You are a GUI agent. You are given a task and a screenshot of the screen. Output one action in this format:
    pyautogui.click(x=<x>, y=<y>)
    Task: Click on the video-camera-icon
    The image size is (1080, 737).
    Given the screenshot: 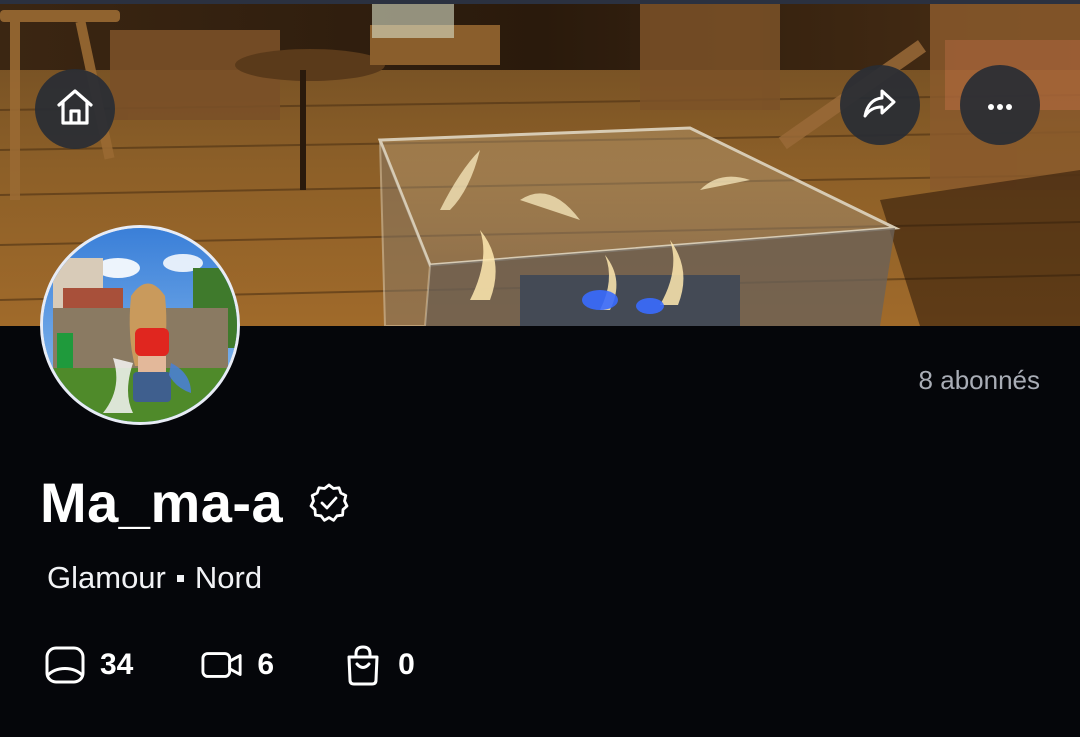 What is the action you would take?
    pyautogui.click(x=222, y=665)
    